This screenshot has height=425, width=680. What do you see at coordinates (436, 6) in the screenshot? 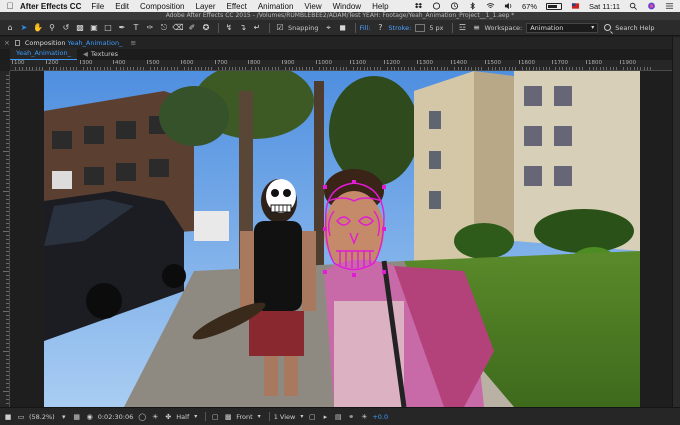
I see `wifi-calling-icon` at bounding box center [436, 6].